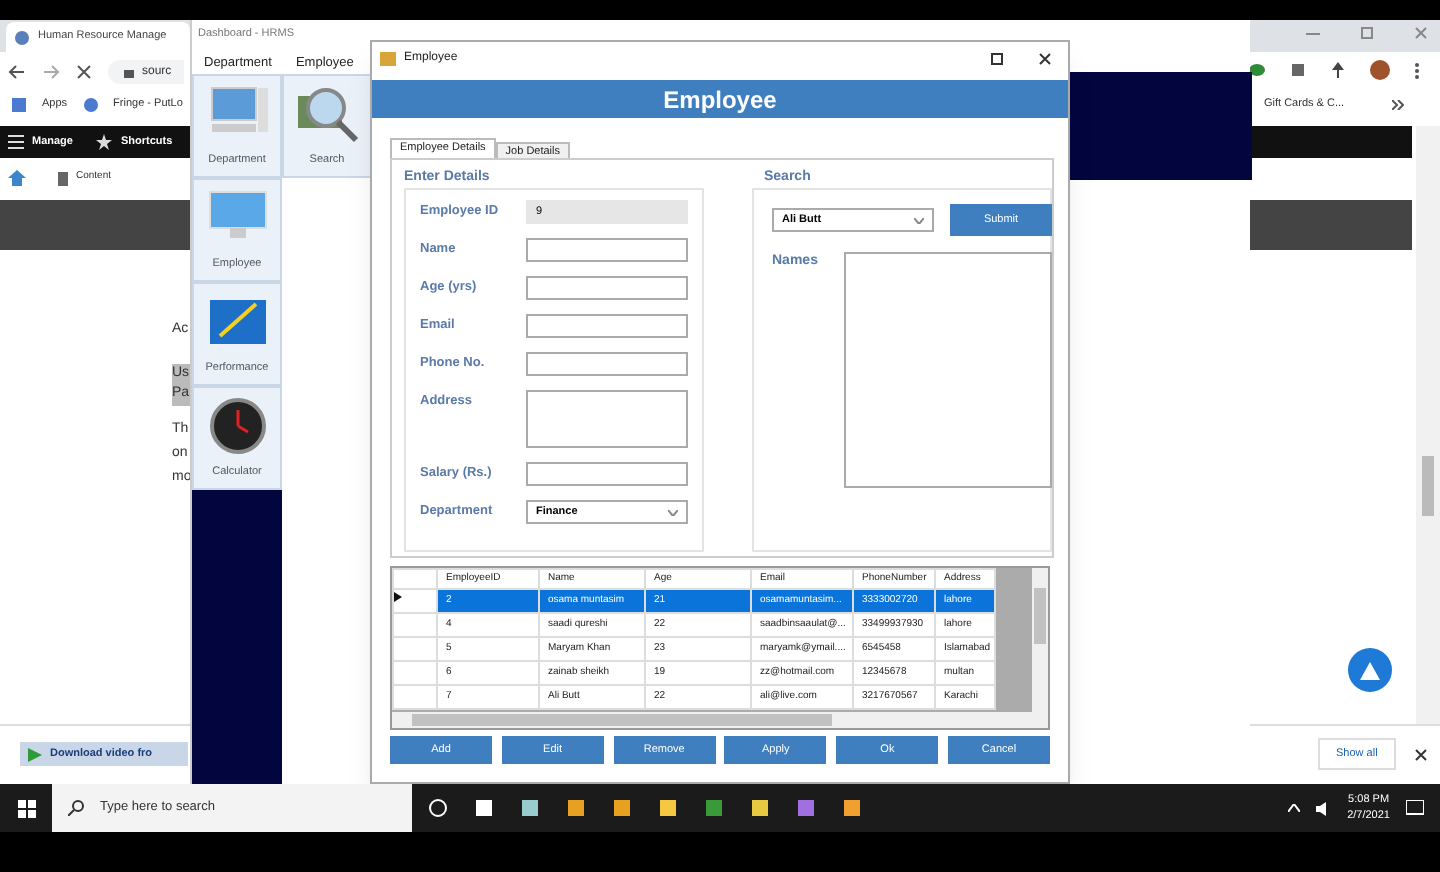  What do you see at coordinates (438, 808) in the screenshot?
I see `circle-icon` at bounding box center [438, 808].